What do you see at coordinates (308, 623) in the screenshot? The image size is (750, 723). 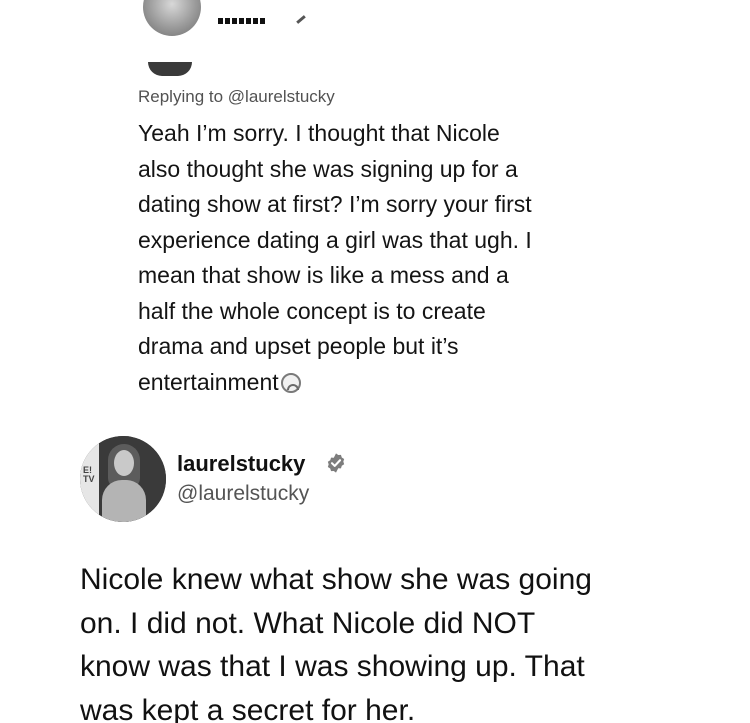 I see `tweet-text-line: on. I did not. What Nicole did NOT` at bounding box center [308, 623].